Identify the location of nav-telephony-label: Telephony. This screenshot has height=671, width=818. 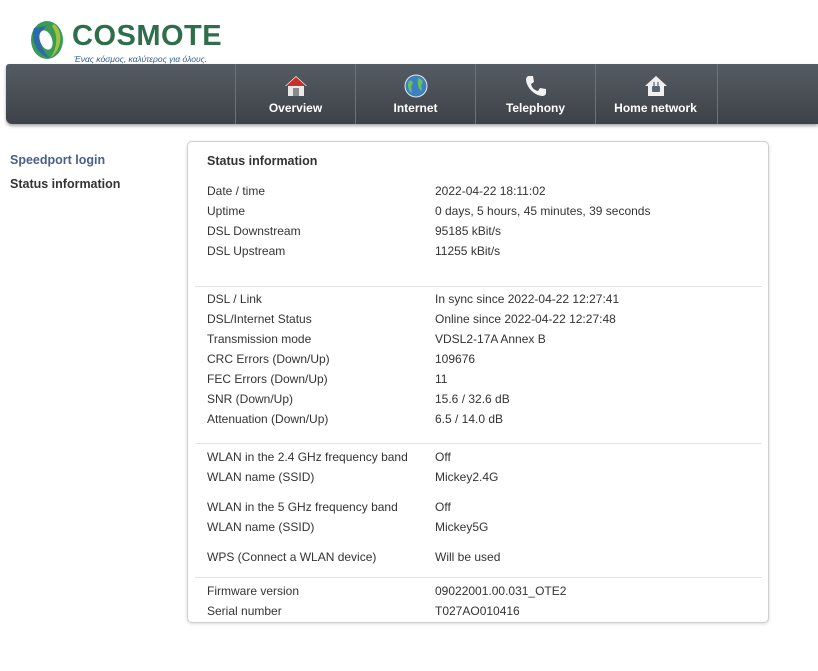
(535, 108).